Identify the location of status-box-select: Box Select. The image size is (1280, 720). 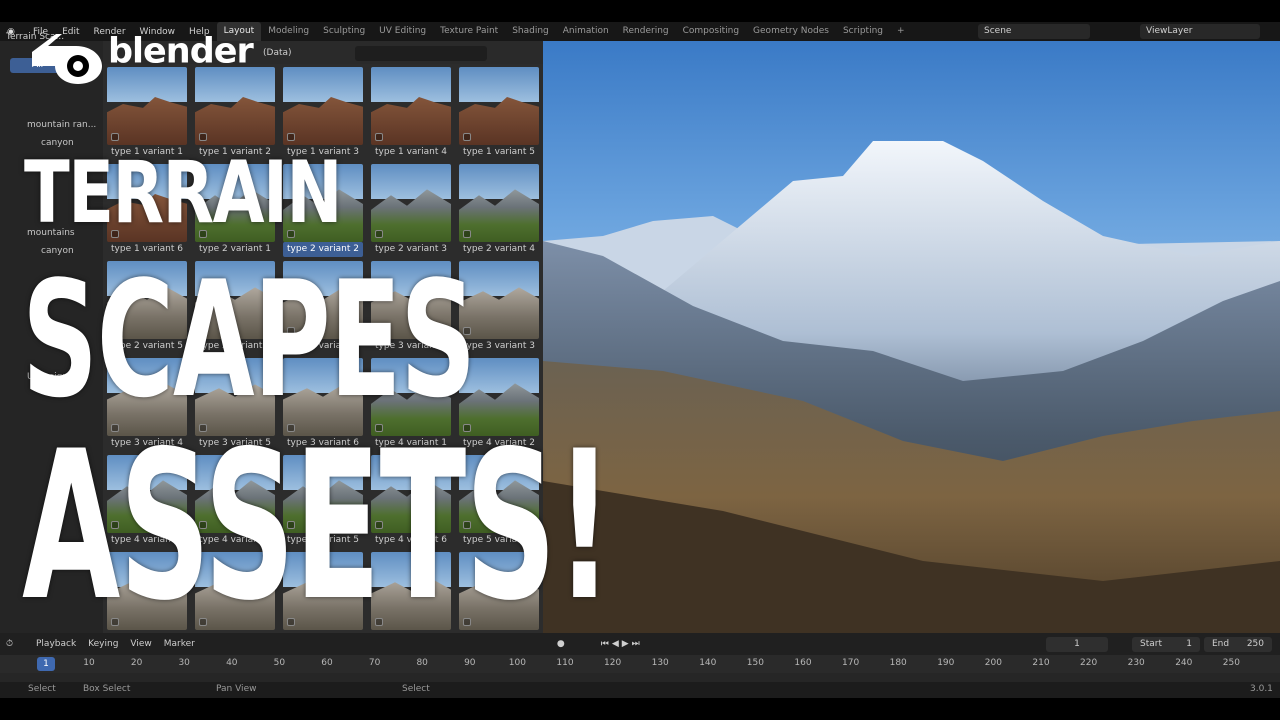
(107, 689).